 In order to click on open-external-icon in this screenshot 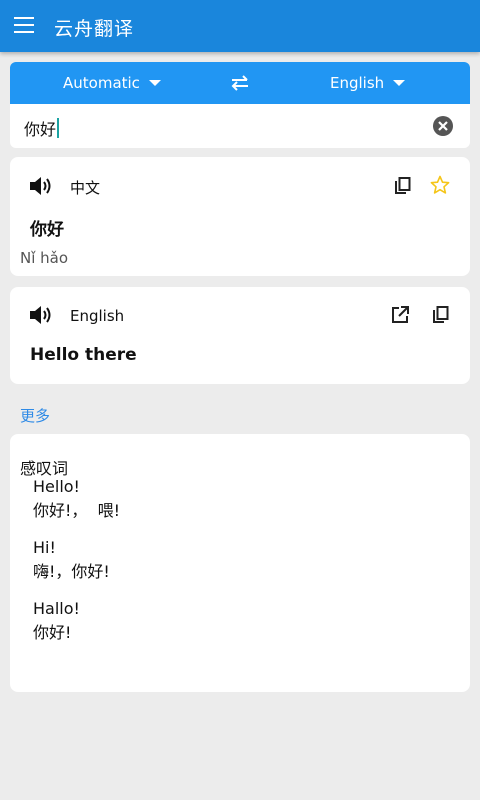, I will do `click(400, 315)`.